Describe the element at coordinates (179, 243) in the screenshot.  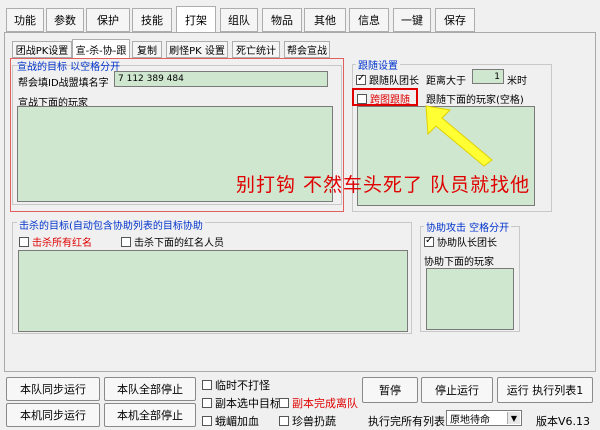
I see `kill-listed-red-label: 击杀下面的红名人员` at that location.